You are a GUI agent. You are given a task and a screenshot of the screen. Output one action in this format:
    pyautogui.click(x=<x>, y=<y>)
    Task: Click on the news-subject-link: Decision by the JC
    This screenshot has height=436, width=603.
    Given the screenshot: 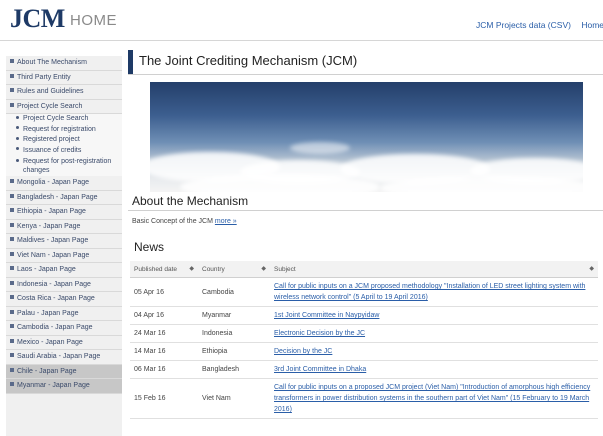 What is the action you would take?
    pyautogui.click(x=434, y=351)
    